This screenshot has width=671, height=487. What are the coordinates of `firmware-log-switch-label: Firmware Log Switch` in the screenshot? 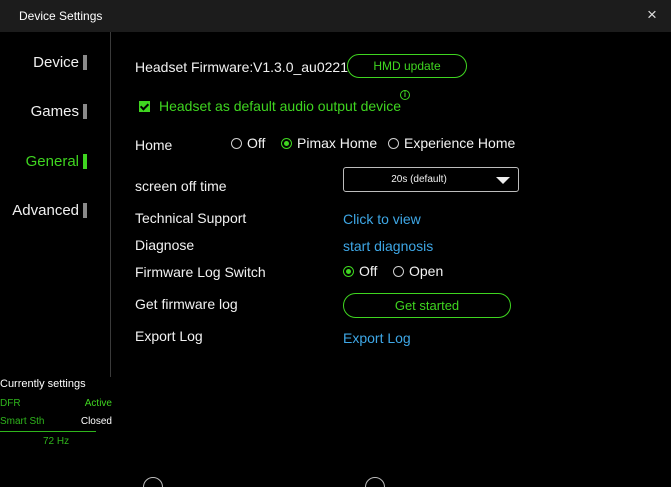 It's located at (200, 272).